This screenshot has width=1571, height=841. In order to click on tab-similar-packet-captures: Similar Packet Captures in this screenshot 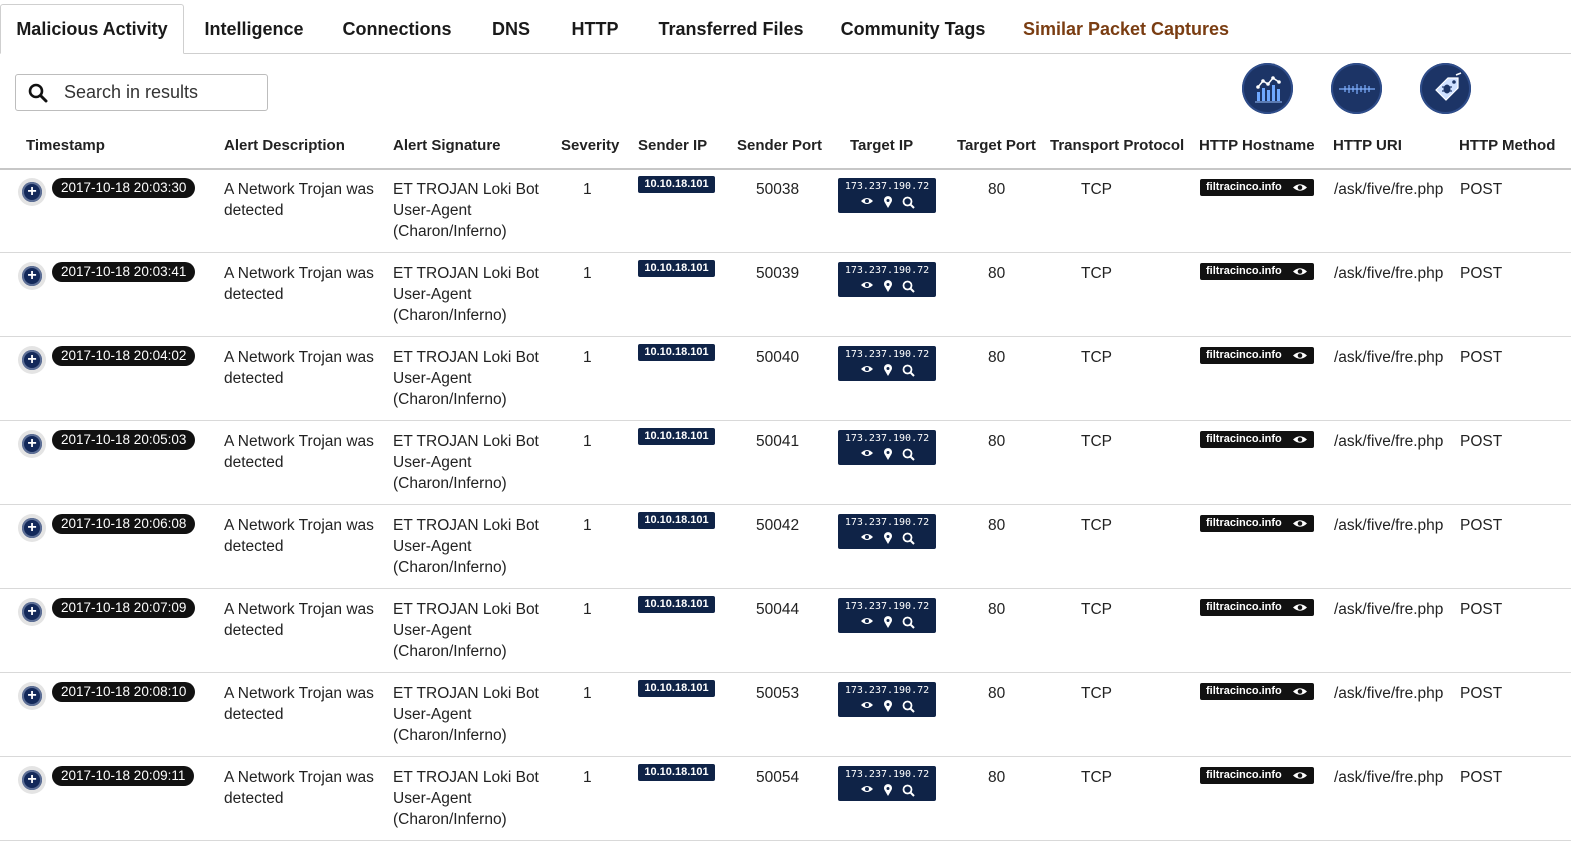, I will do `click(1126, 29)`.